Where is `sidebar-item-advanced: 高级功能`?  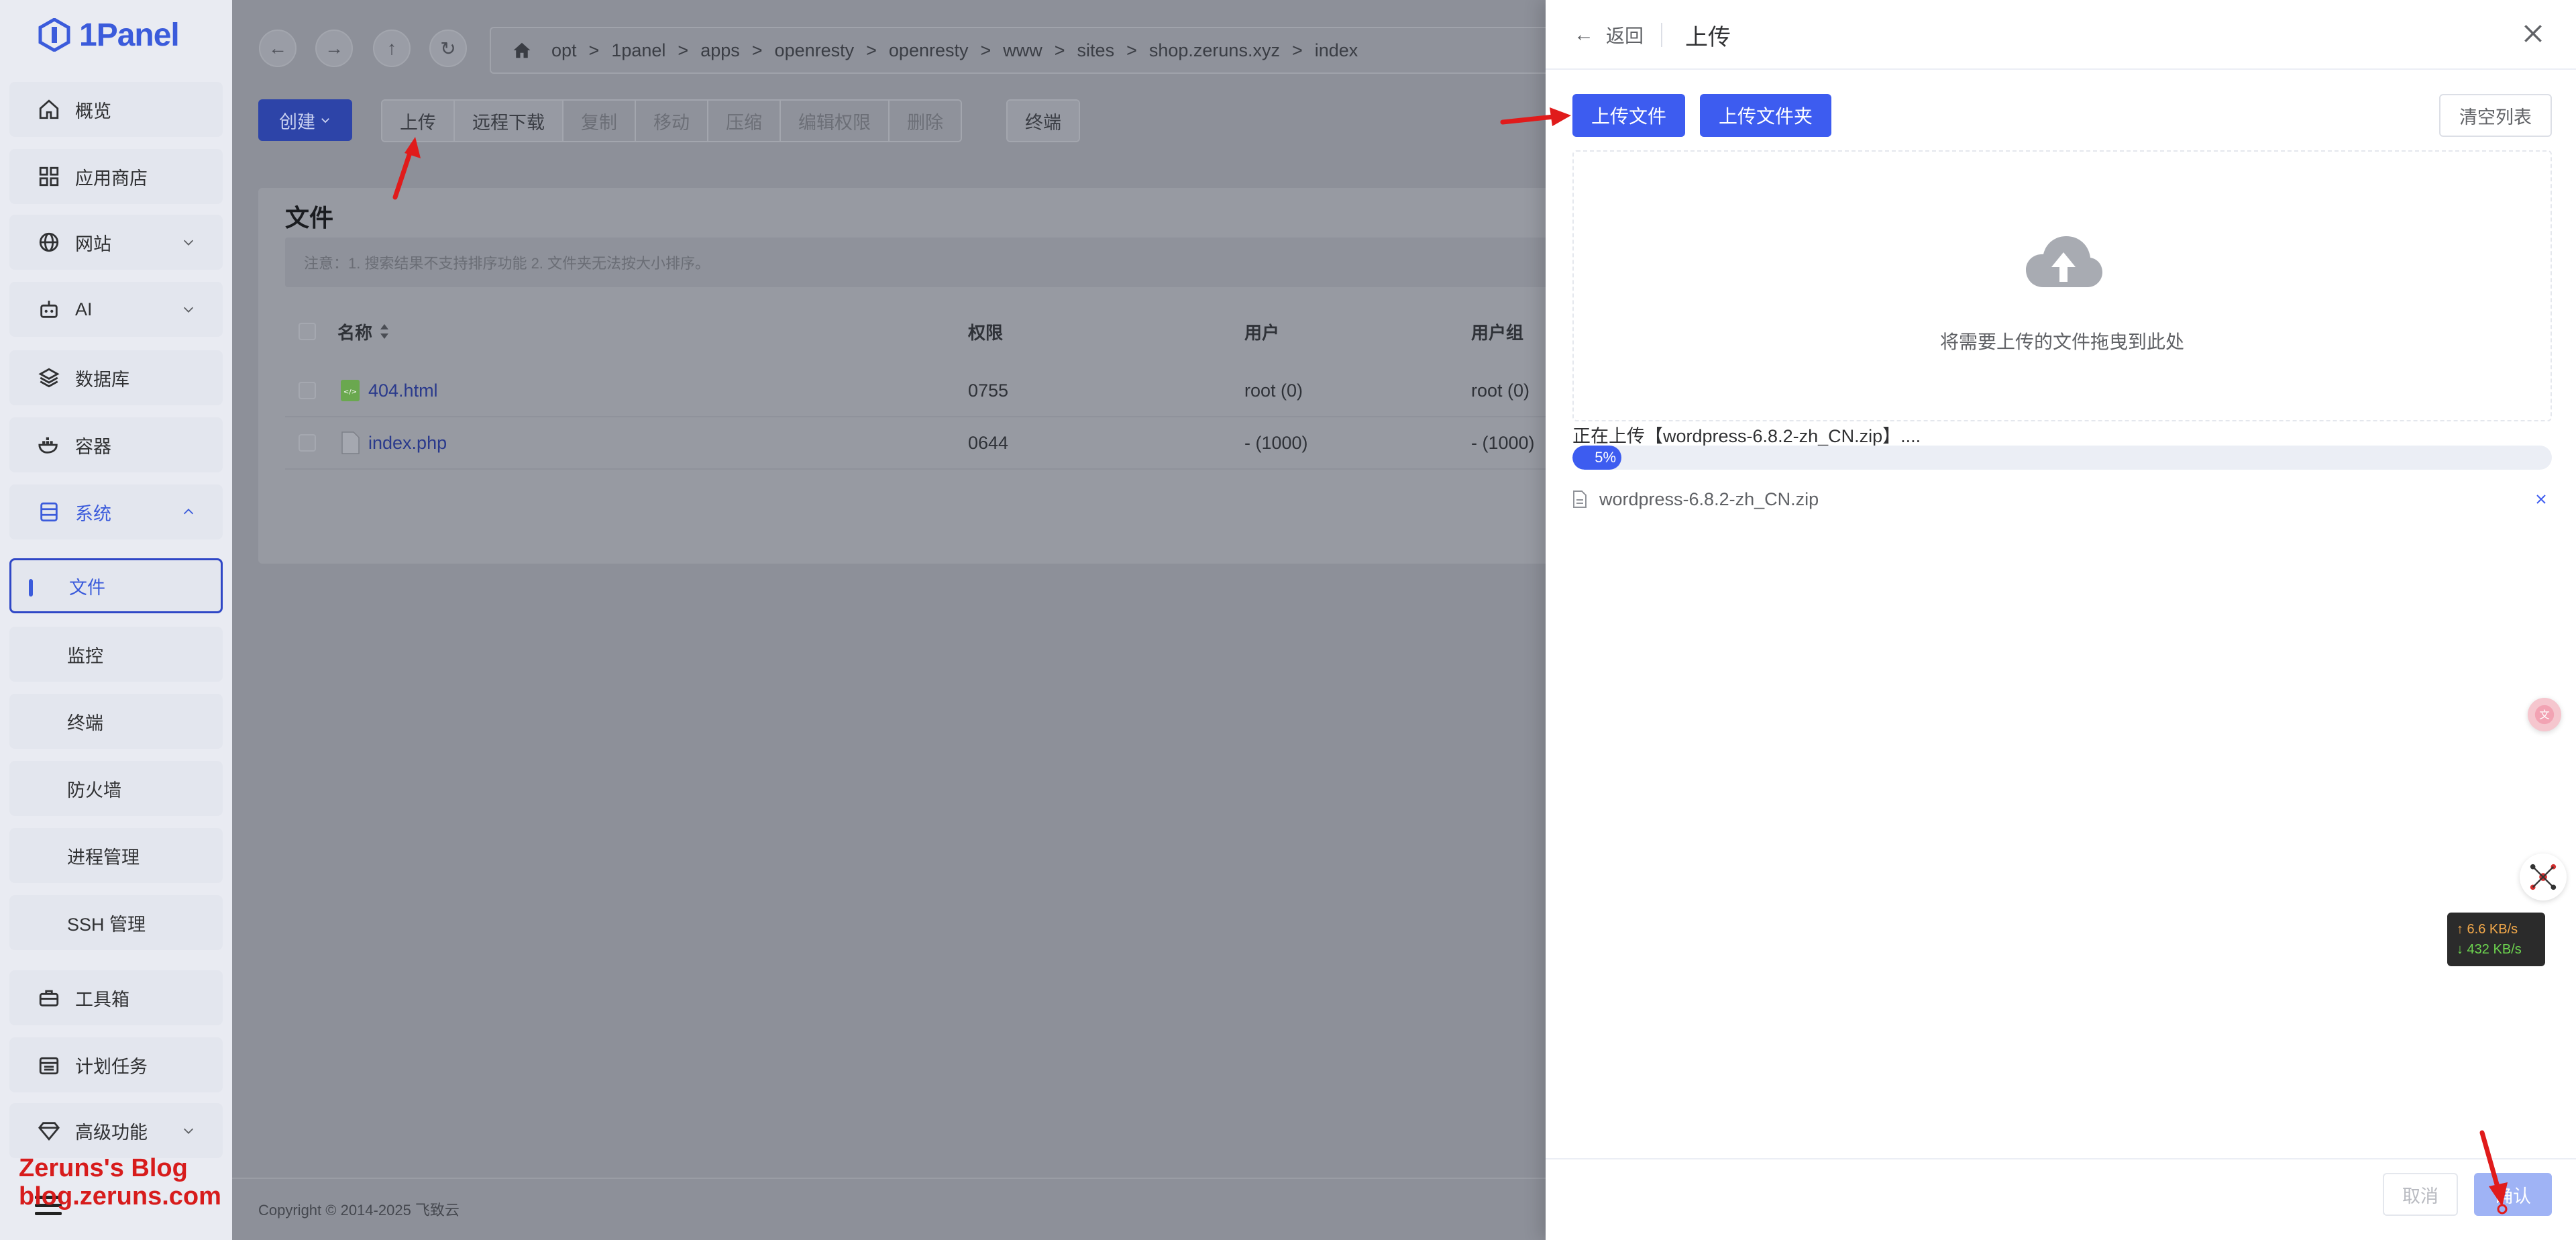
sidebar-item-advanced: 高级功能 is located at coordinates (116, 1130).